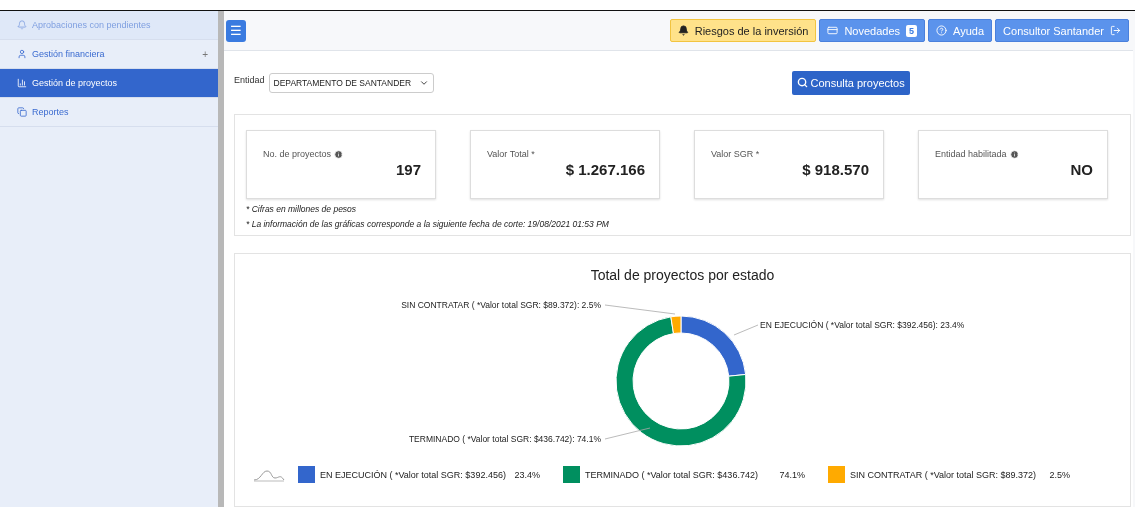 The width and height of the screenshot is (1135, 507). What do you see at coordinates (351, 82) in the screenshot?
I see `entity-select: DEPARTAMENTO DE SANTANDER` at bounding box center [351, 82].